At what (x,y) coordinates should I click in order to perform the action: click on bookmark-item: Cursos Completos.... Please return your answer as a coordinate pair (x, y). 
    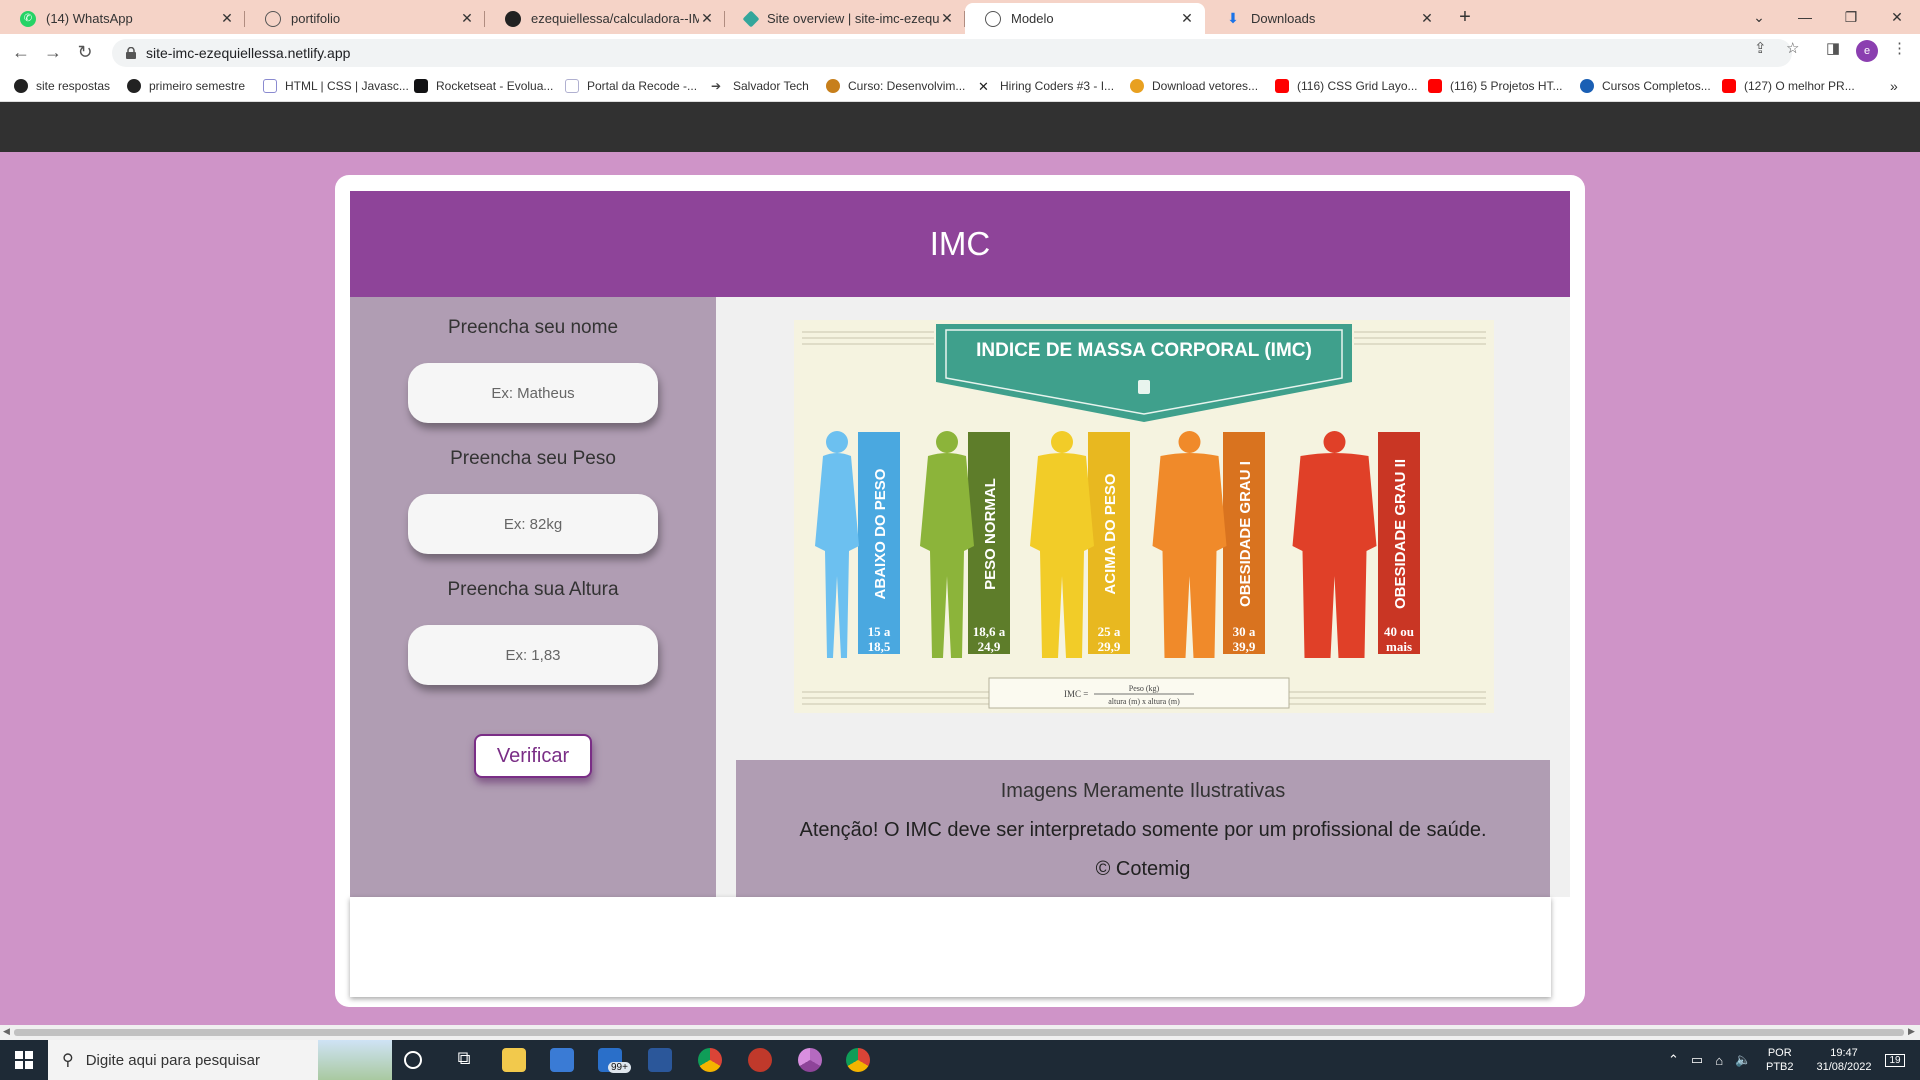
    Looking at the image, I should click on (1645, 86).